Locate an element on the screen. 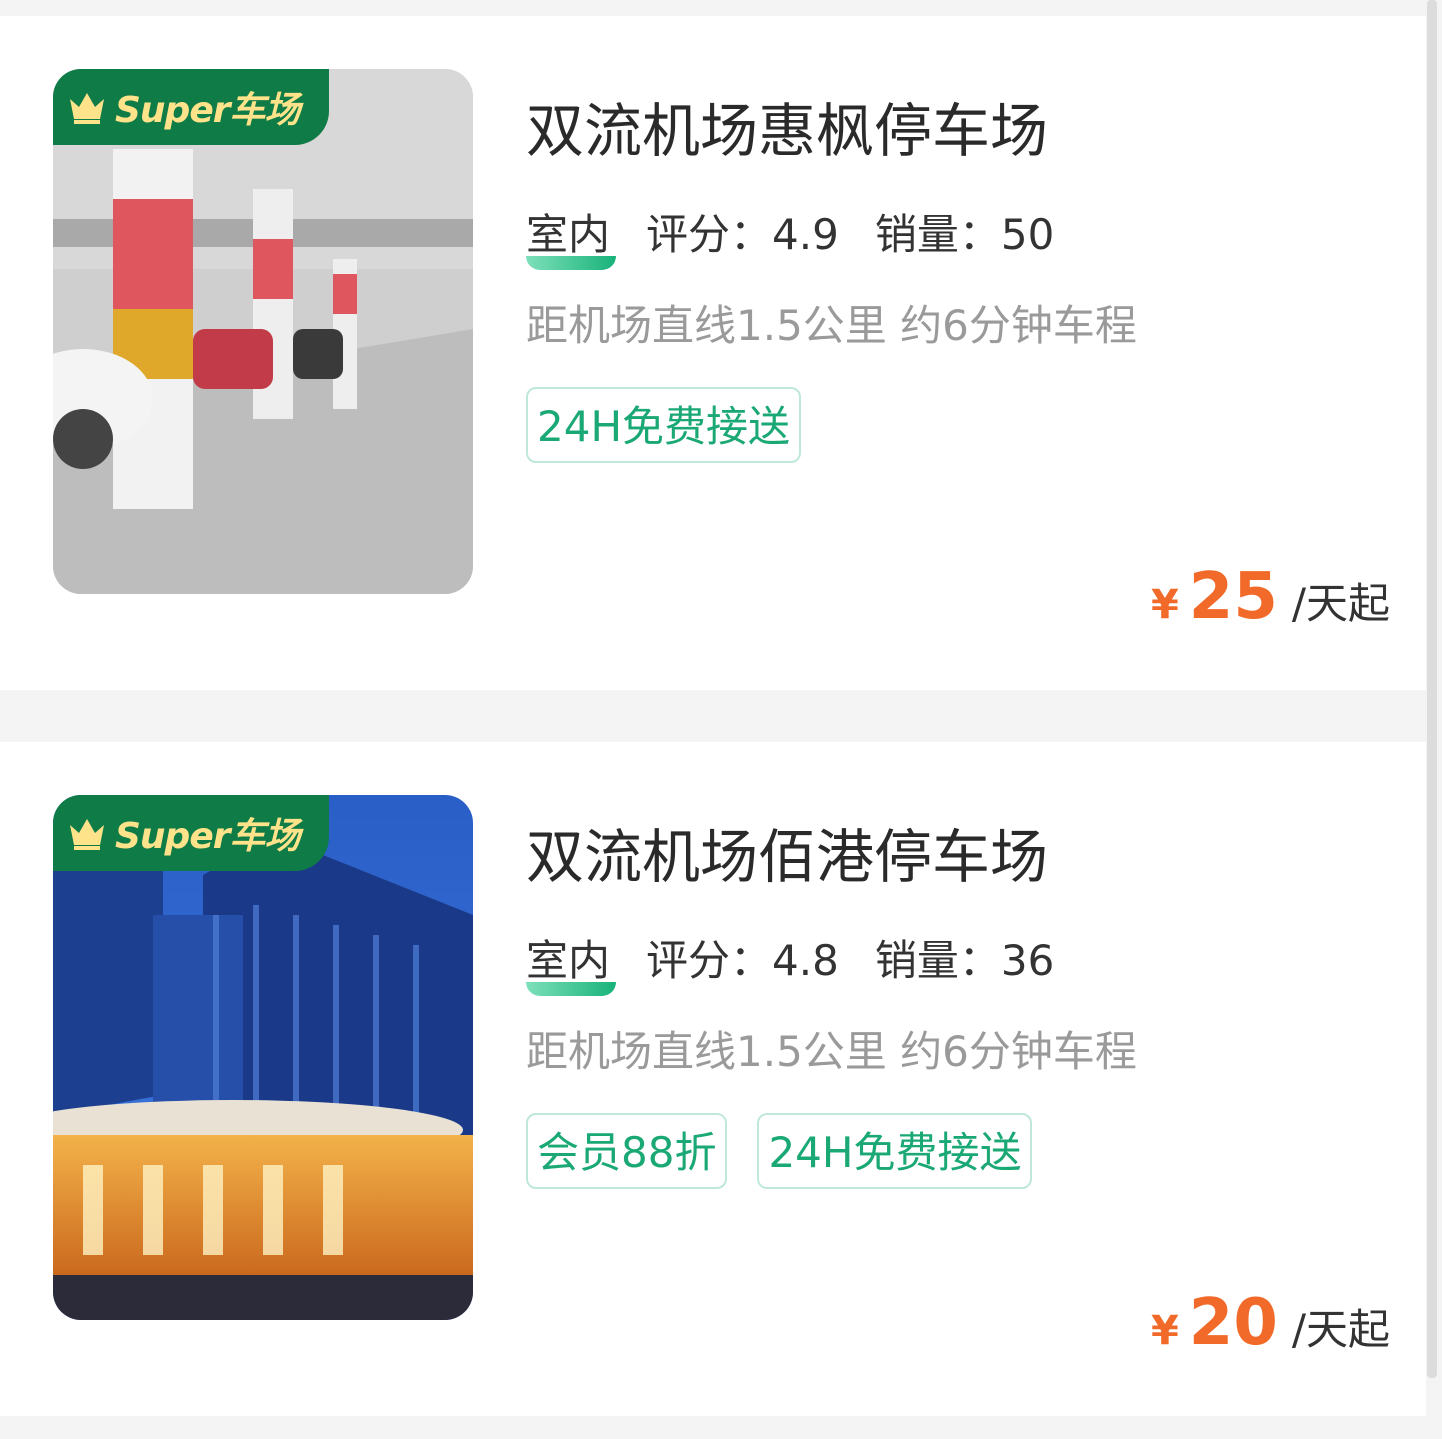 Image resolution: width=1442 pixels, height=1439 pixels. parking-title: 双流机场惠枫停车场 is located at coordinates (787, 126).